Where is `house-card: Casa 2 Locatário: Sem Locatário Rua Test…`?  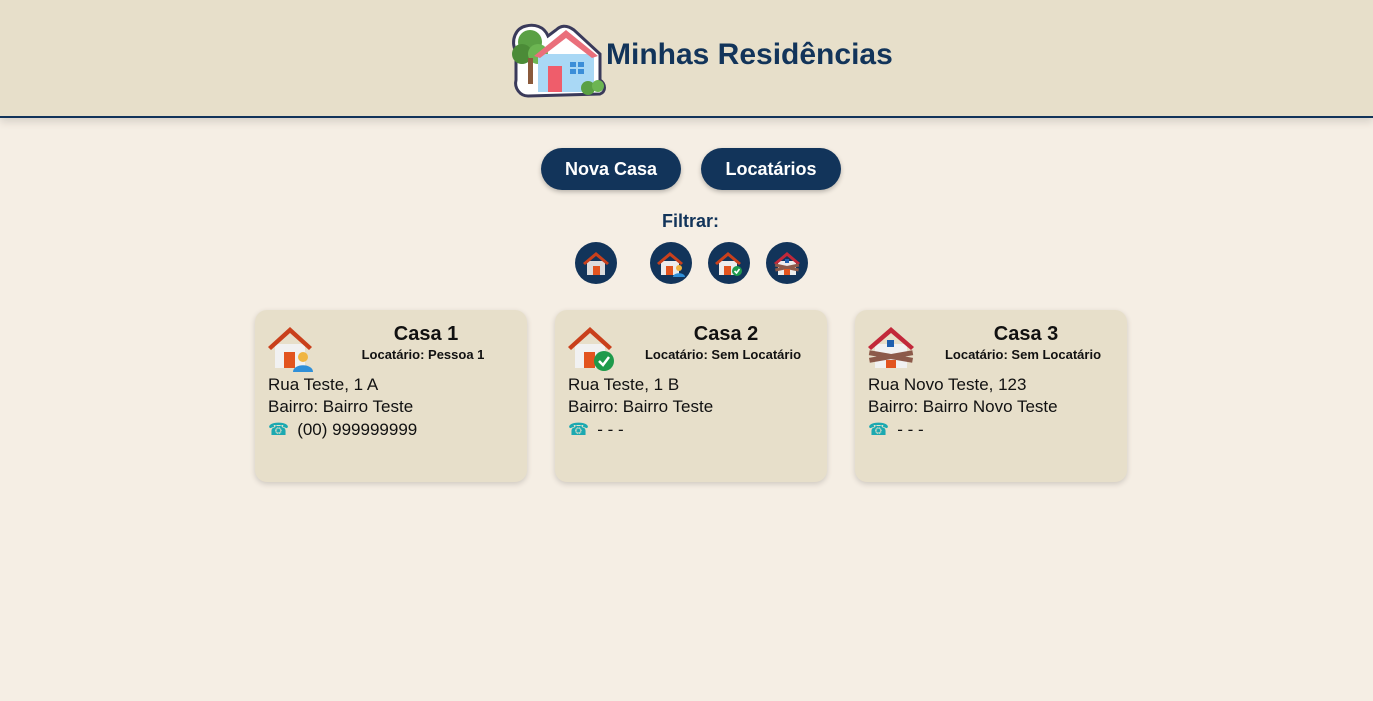 house-card: Casa 2 Locatário: Sem Locatário Rua Test… is located at coordinates (691, 396).